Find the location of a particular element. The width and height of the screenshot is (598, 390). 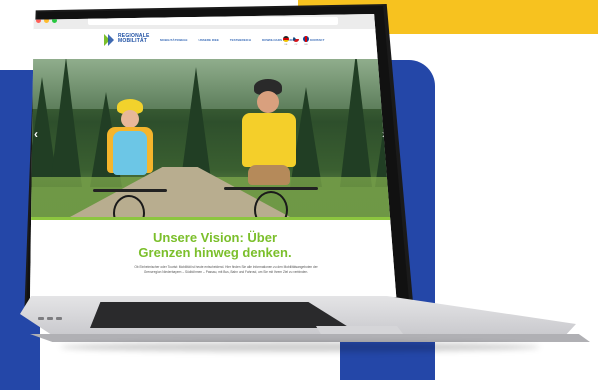

nav-item-mobilitaetswege: Mobilitätswege is located at coordinates (174, 40).